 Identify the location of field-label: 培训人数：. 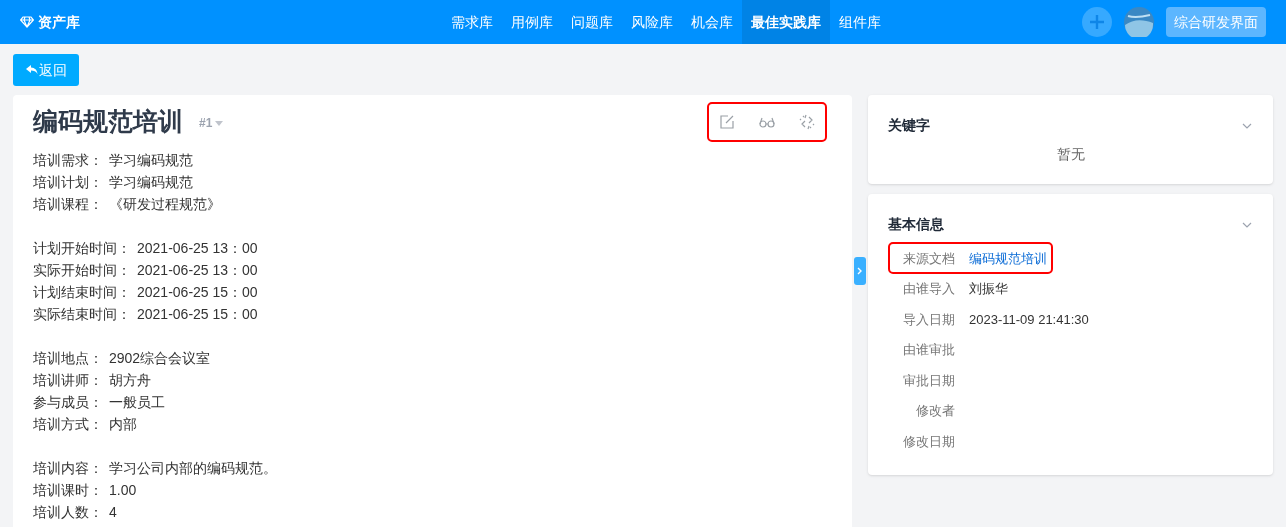
(68, 512).